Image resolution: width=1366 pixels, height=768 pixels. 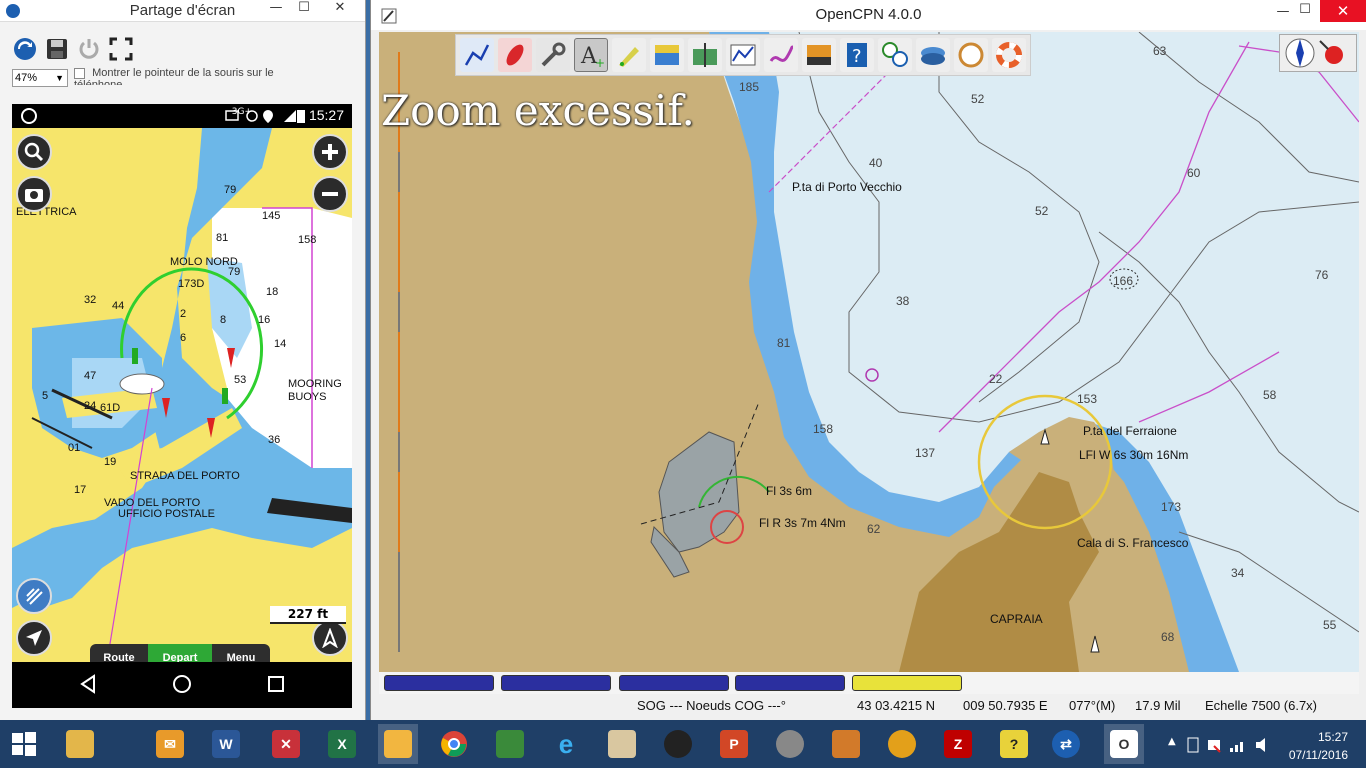 I want to click on track-tool, so click(x=515, y=55).